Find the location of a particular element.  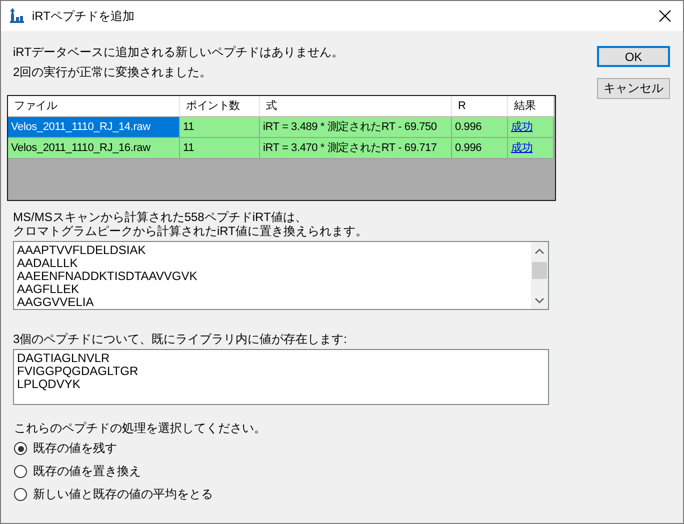

list-item: FVIGGPQGDAGLTGR is located at coordinates (77, 371).